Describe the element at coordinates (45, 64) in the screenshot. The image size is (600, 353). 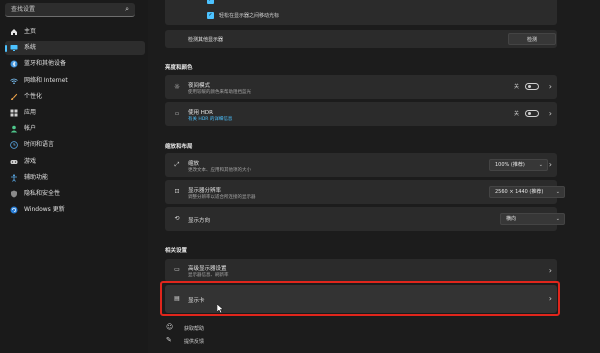
I see `sidebar-item-label: 蓝牙和其他设备` at that location.